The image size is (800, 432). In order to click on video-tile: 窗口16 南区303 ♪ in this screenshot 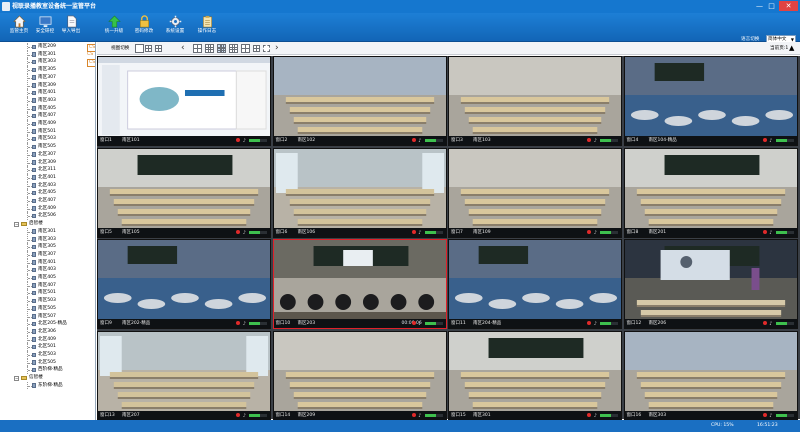, I will do `click(710, 375)`.